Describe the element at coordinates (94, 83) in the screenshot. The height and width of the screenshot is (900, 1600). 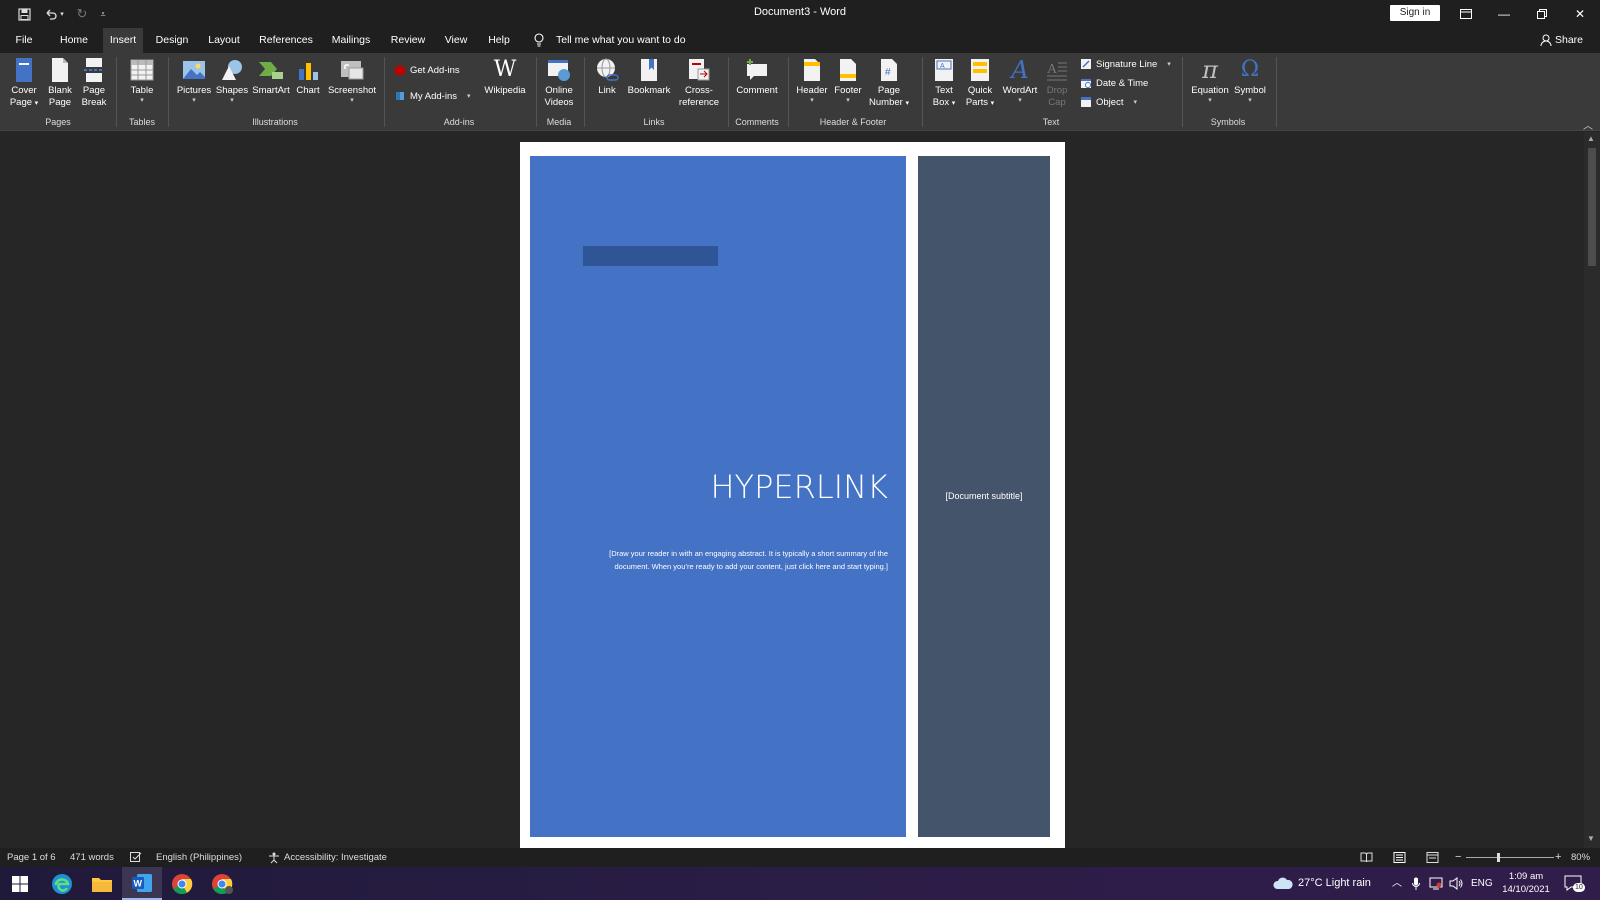
I see `page-break-button: Page Break` at that location.